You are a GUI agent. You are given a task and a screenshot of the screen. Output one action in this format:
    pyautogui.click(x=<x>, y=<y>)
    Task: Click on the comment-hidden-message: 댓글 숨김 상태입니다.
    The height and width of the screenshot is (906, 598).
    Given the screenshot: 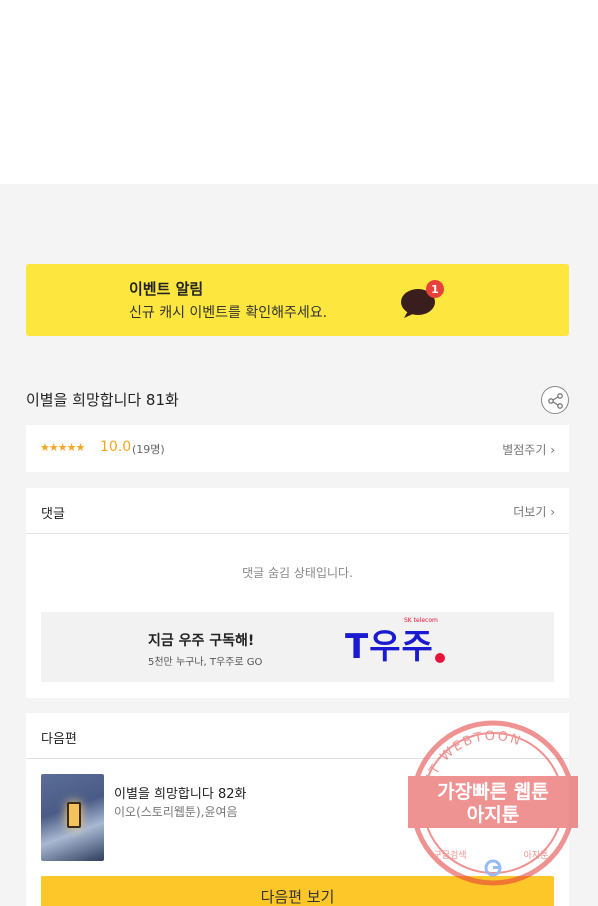 What is the action you would take?
    pyautogui.click(x=297, y=573)
    